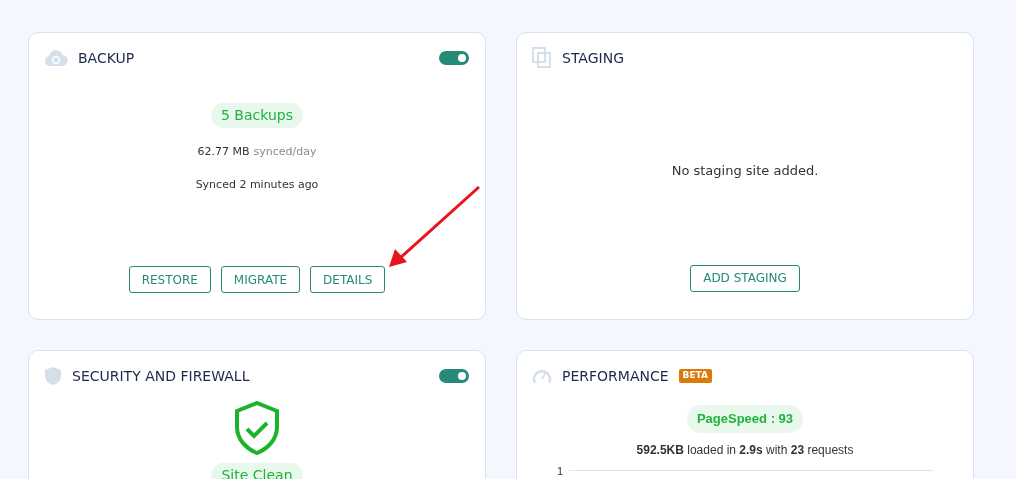  I want to click on backups-count-badge: 5 Backups, so click(257, 115).